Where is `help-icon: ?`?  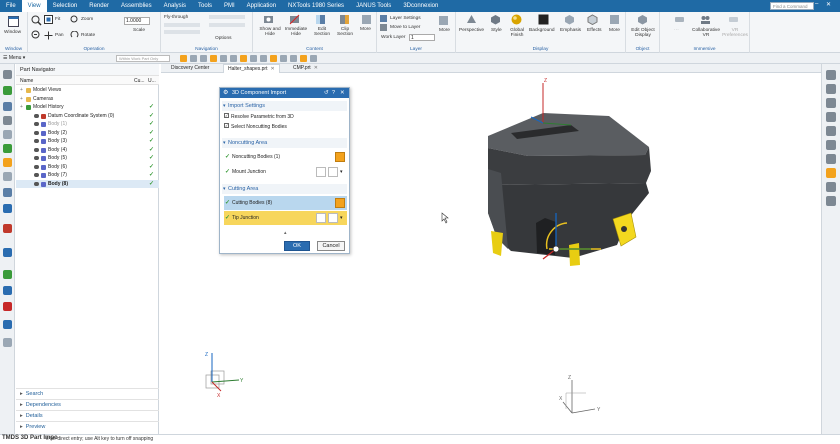 help-icon: ? is located at coordinates (333, 93).